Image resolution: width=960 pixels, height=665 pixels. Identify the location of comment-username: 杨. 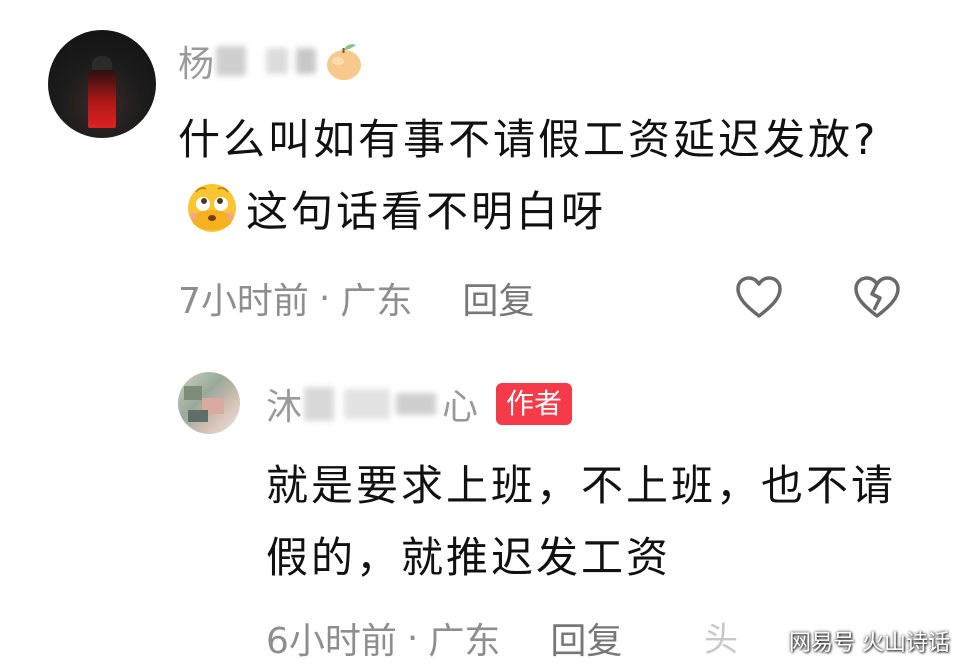
(272, 61).